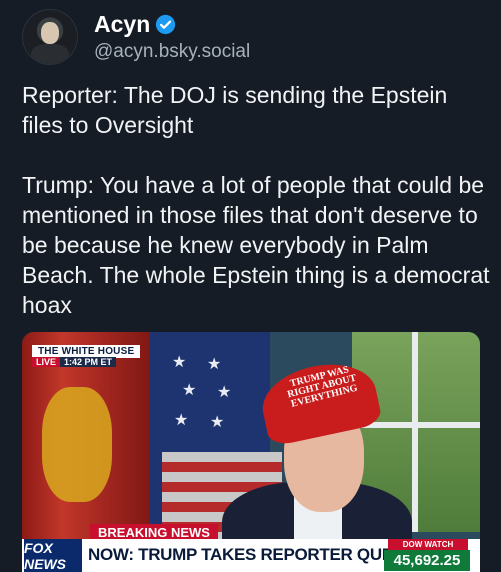 The image size is (501, 572). What do you see at coordinates (122, 24) in the screenshot?
I see `display-name: Acyn` at bounding box center [122, 24].